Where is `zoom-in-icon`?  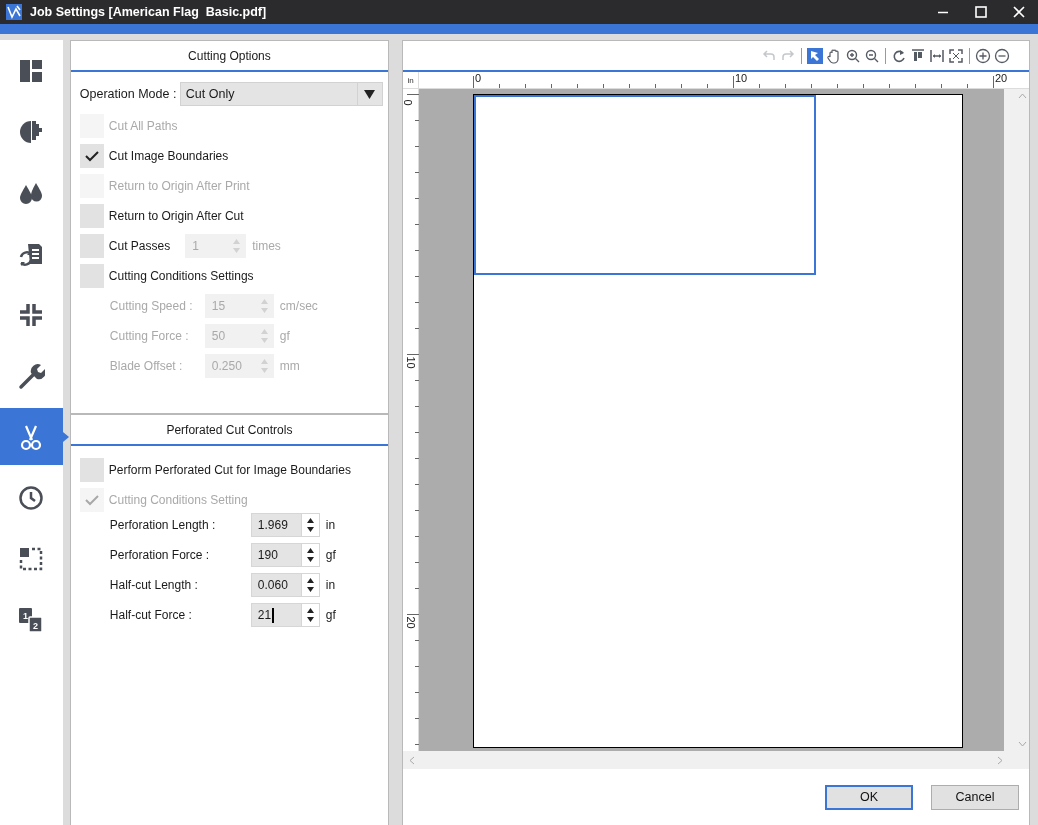 zoom-in-icon is located at coordinates (853, 55).